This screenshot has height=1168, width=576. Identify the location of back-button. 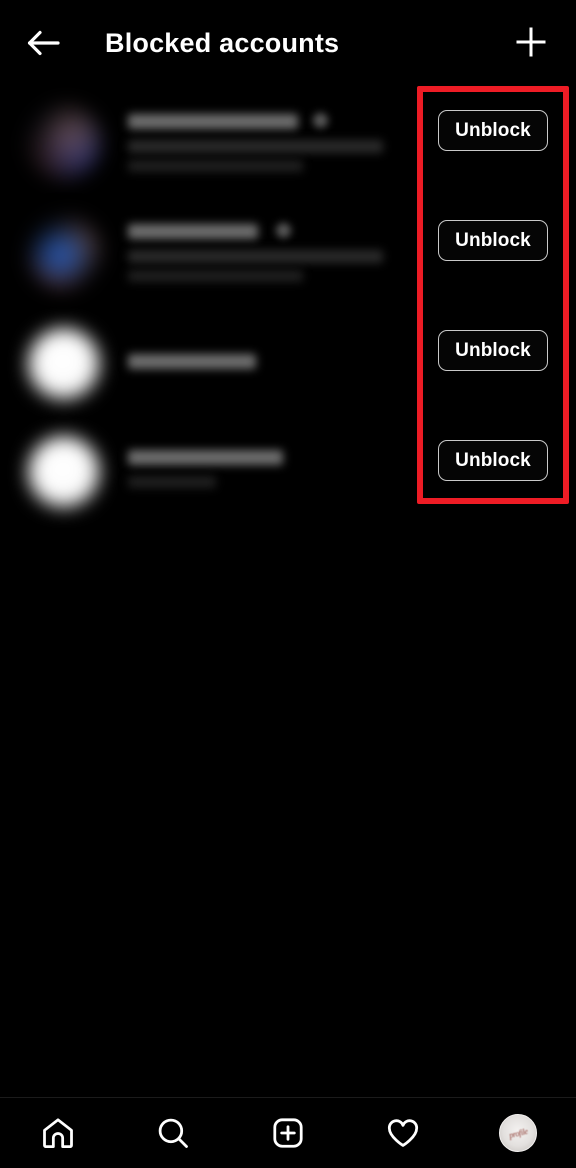
(44, 43).